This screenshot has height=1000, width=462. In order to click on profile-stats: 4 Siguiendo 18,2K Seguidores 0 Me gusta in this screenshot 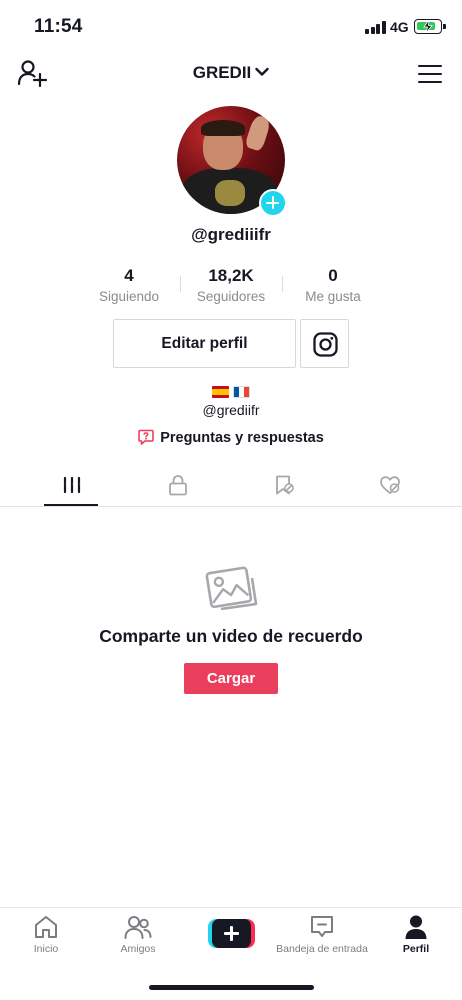, I will do `click(231, 288)`.